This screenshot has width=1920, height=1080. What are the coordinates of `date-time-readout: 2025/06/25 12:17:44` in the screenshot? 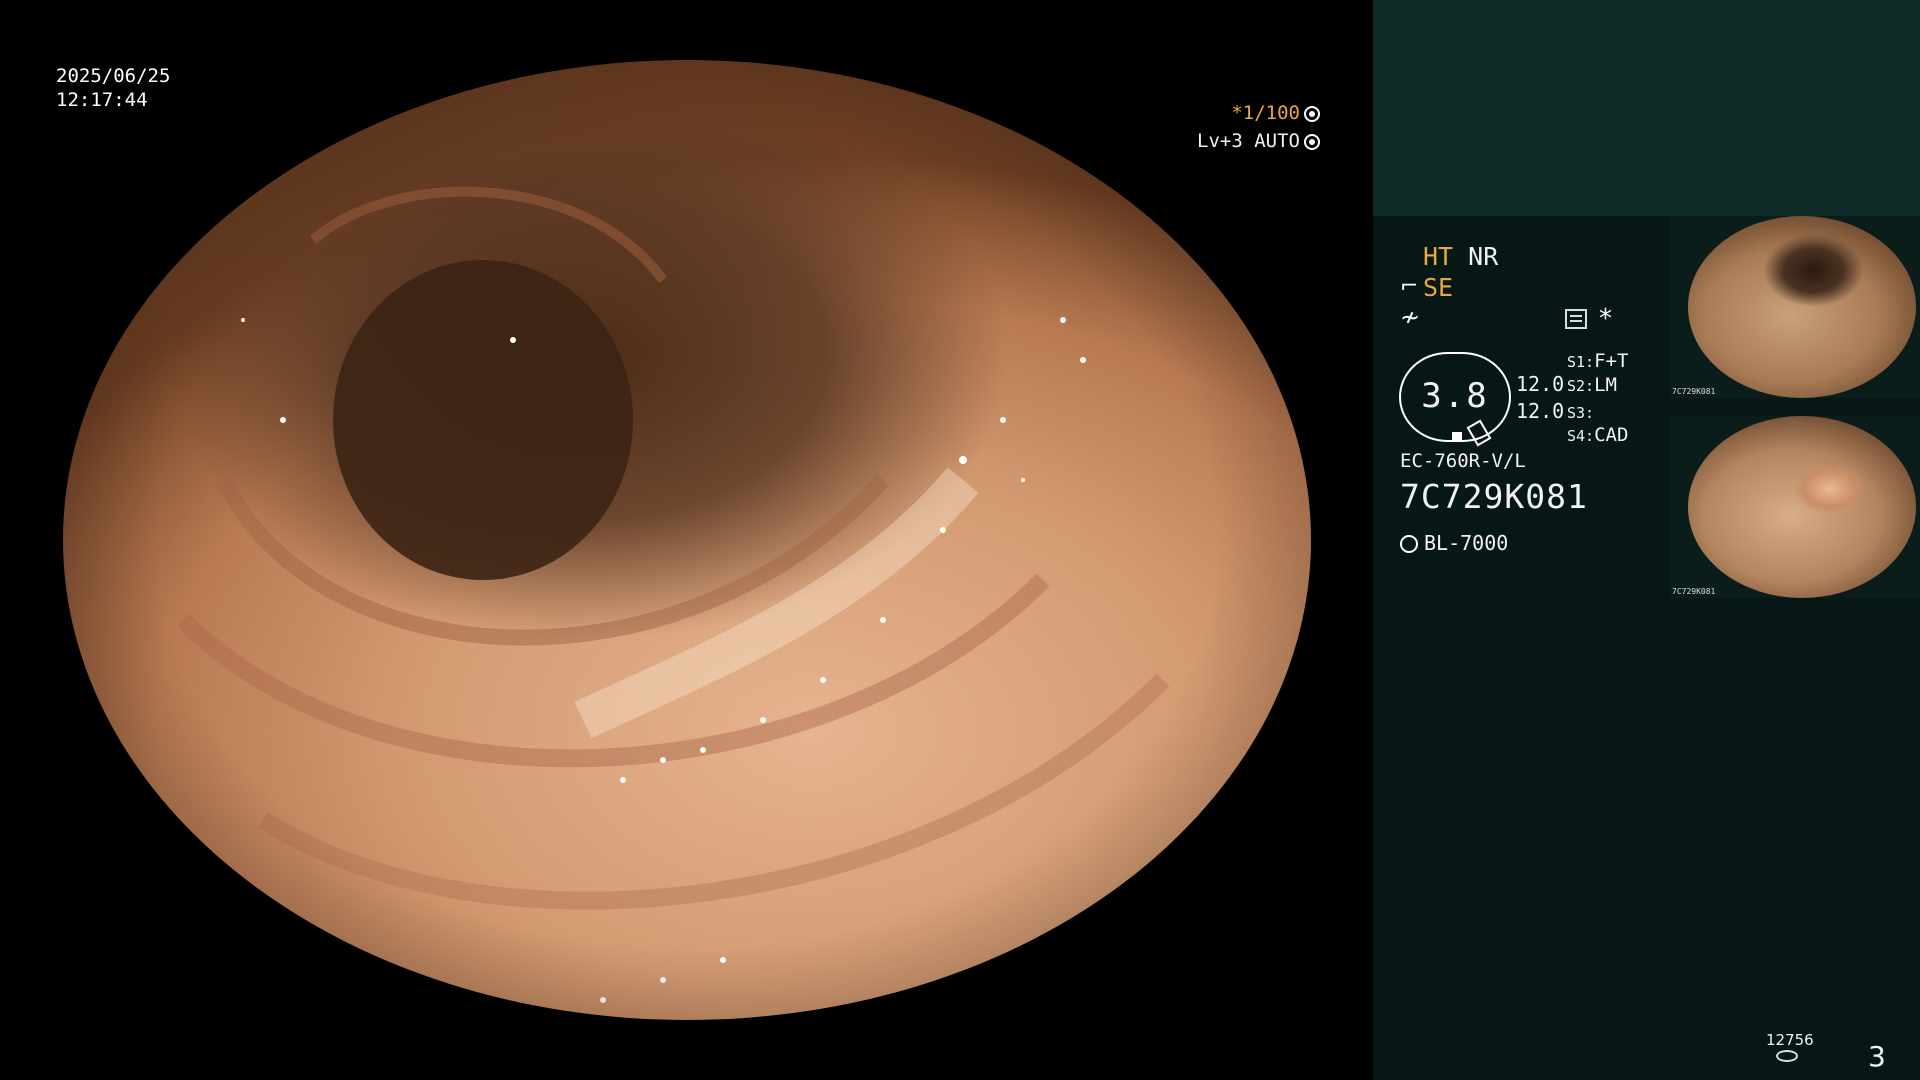 It's located at (113, 88).